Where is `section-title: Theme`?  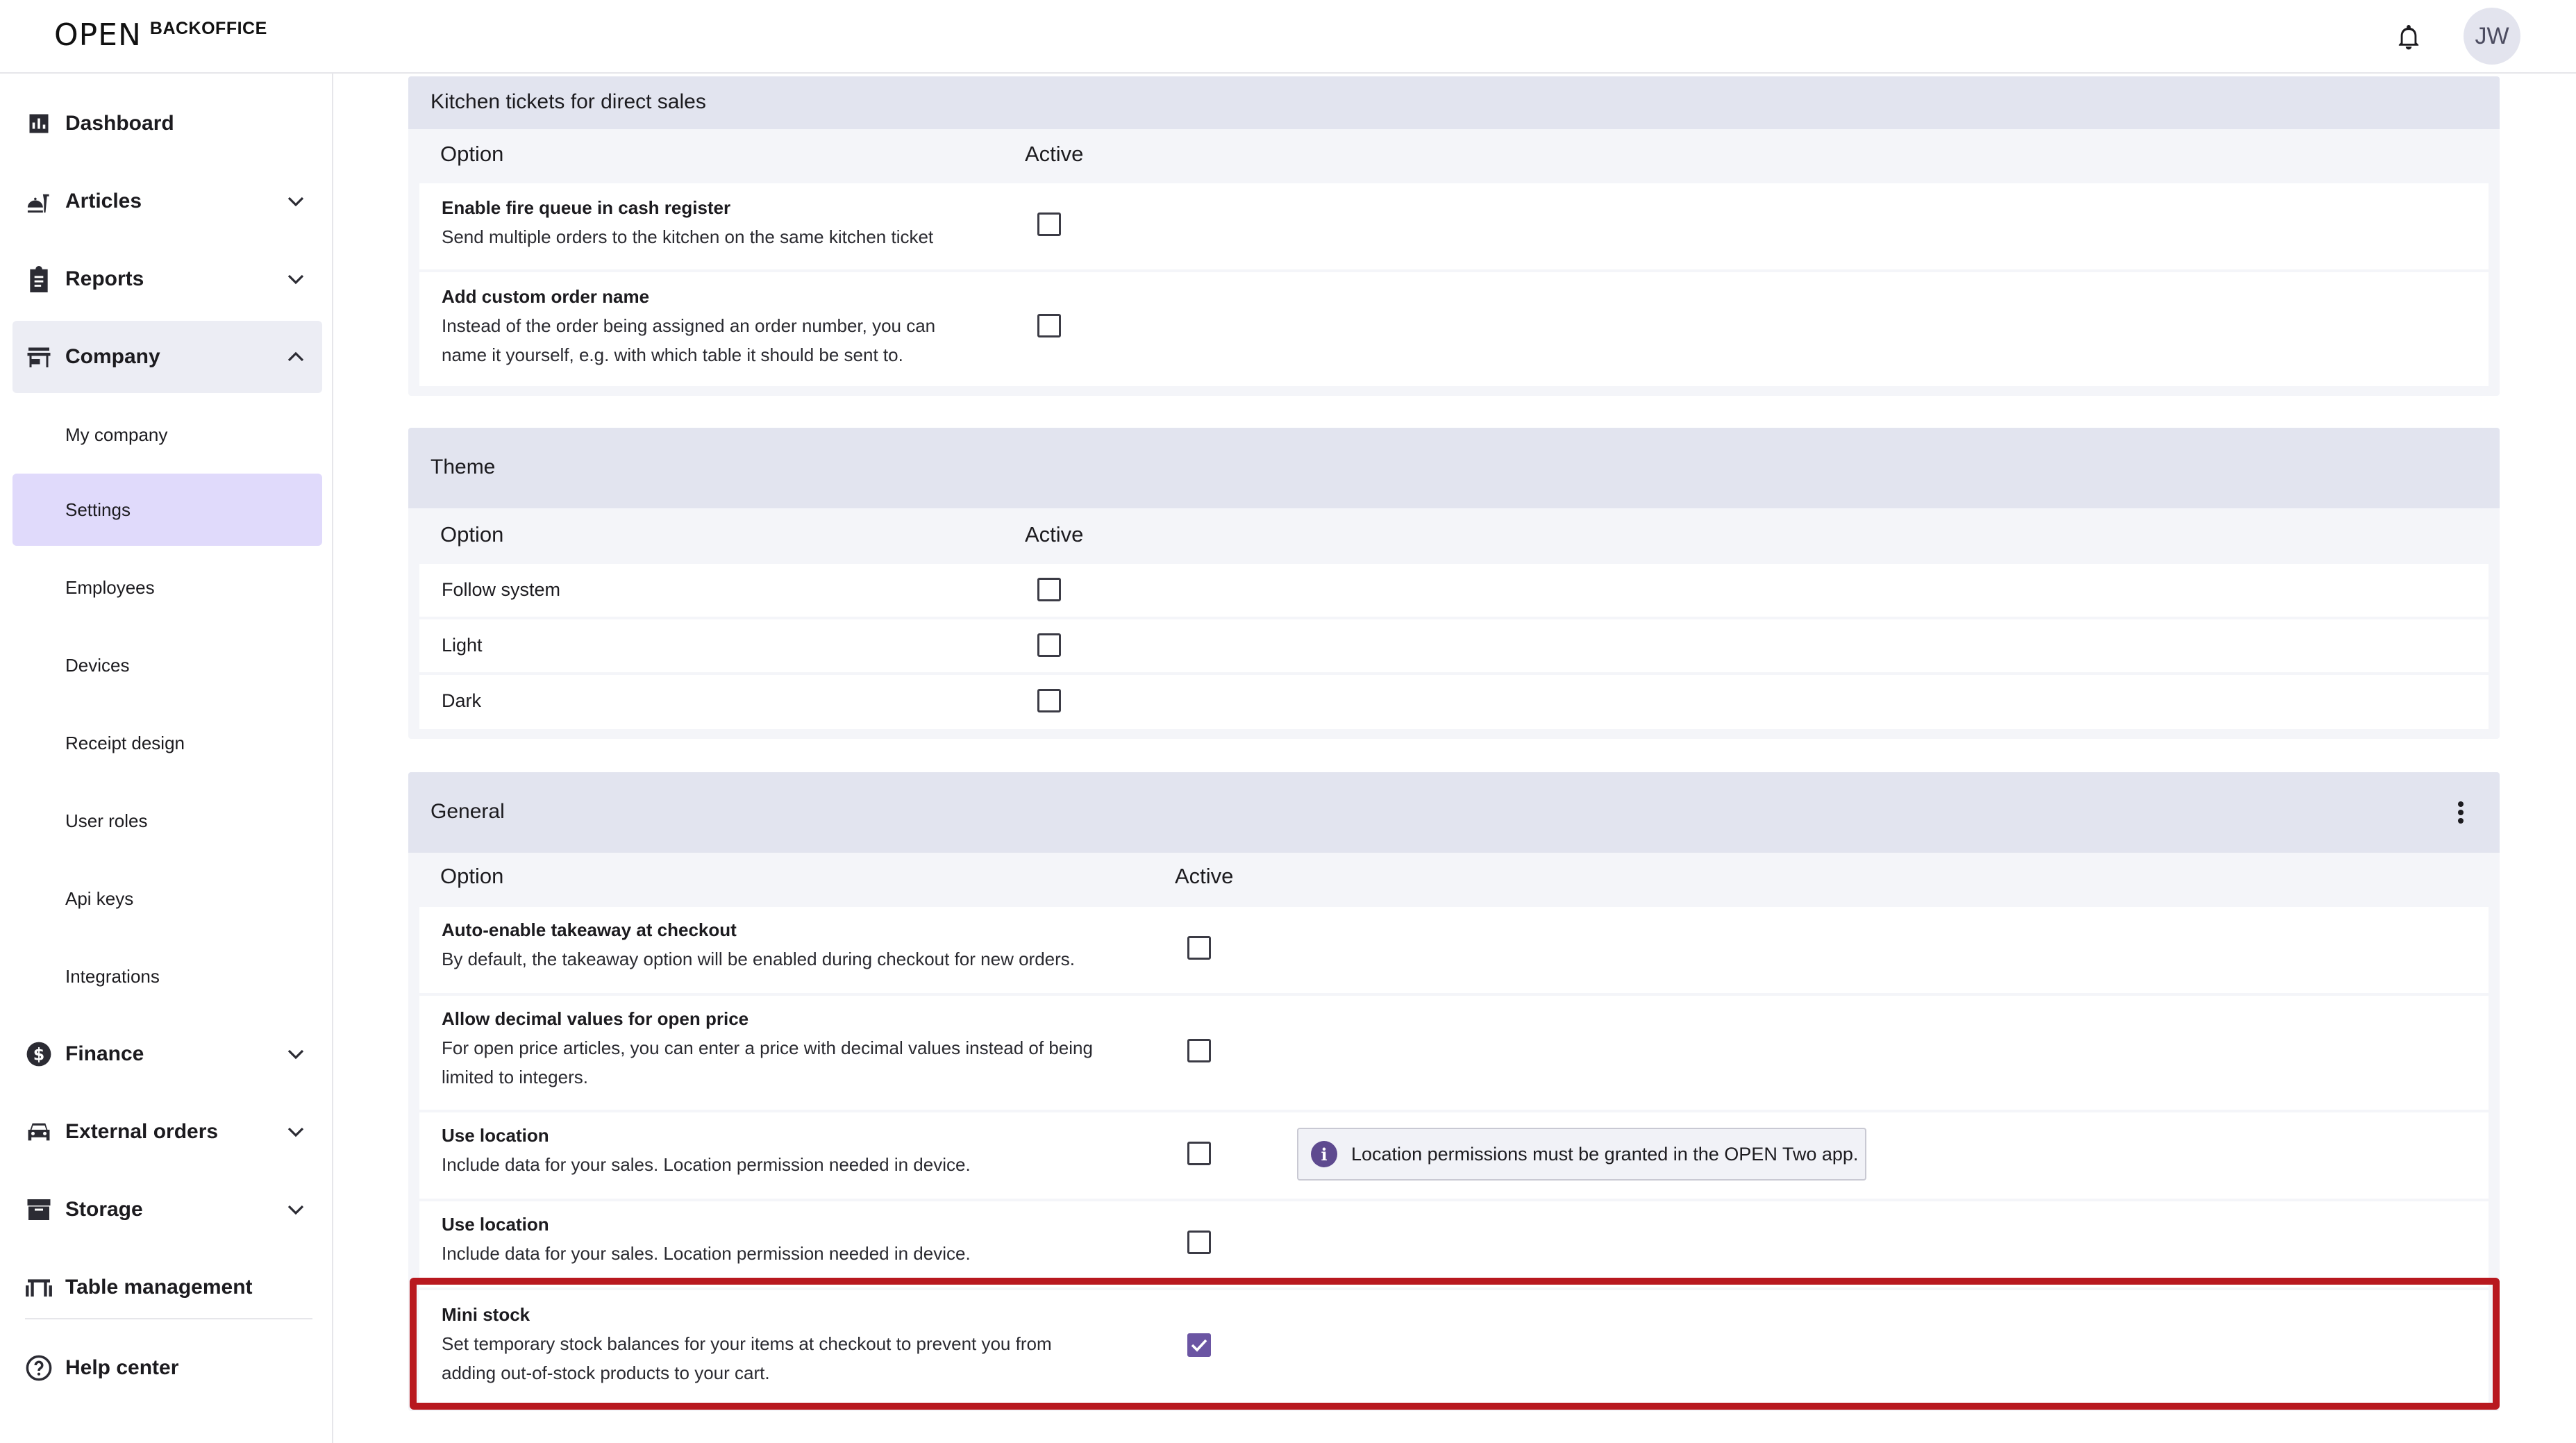 section-title: Theme is located at coordinates (463, 467).